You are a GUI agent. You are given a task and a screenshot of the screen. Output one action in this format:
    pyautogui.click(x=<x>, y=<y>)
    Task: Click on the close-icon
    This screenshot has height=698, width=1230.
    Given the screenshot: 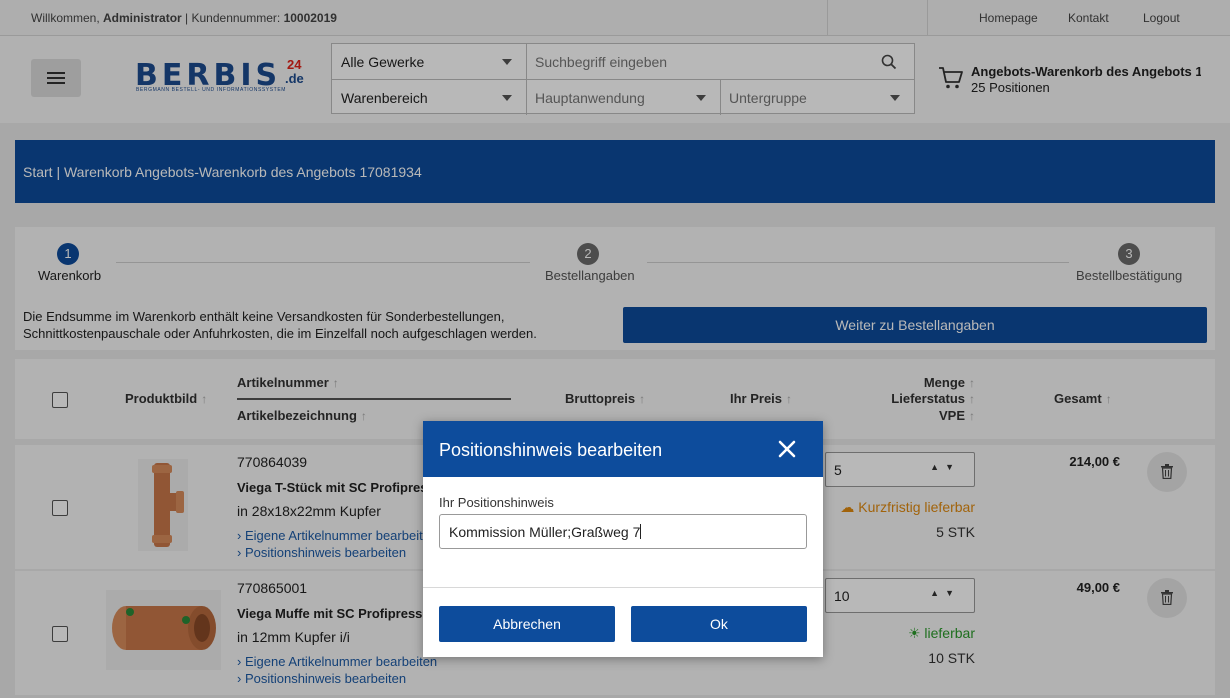 What is the action you would take?
    pyautogui.click(x=787, y=449)
    